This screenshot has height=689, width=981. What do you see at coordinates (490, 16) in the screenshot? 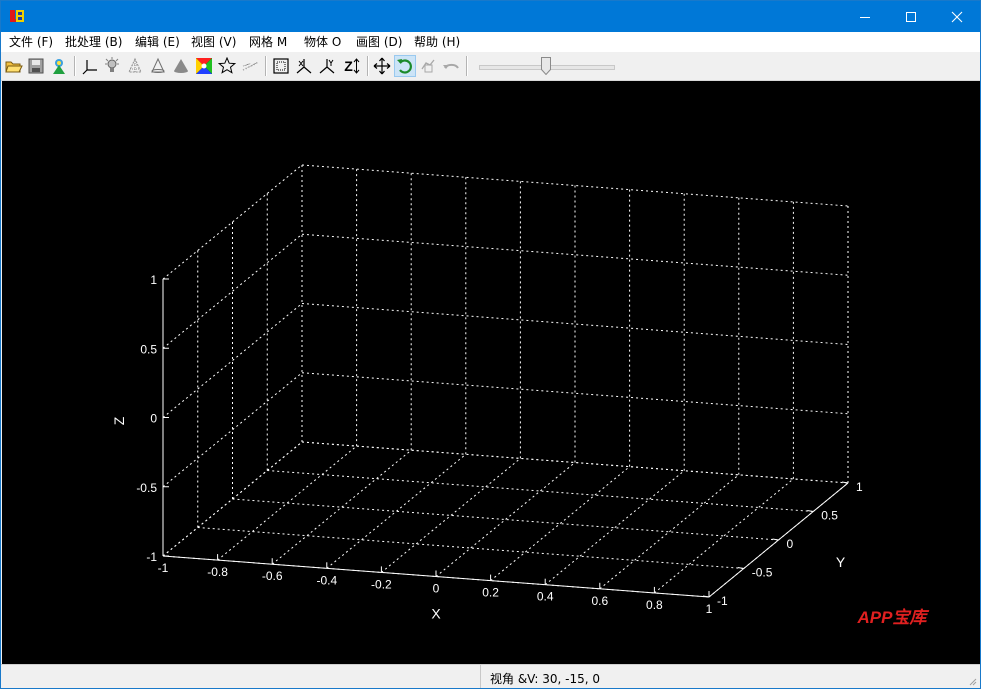
I see `title-bar` at bounding box center [490, 16].